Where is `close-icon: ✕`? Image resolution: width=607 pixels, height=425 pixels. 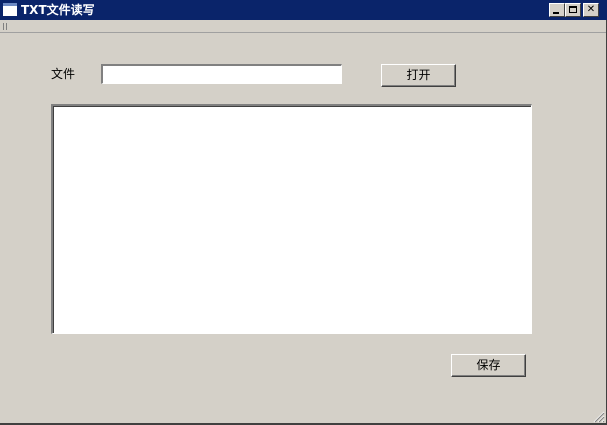 close-icon: ✕ is located at coordinates (591, 9).